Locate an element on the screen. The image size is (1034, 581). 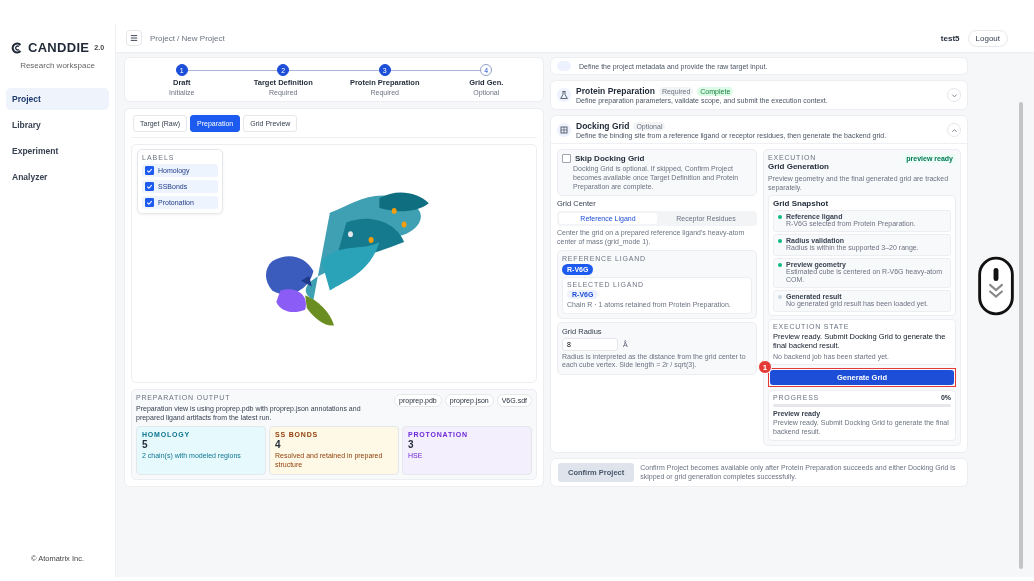
snapshot-title: Grid Snapshot is located at coordinates (801, 204).